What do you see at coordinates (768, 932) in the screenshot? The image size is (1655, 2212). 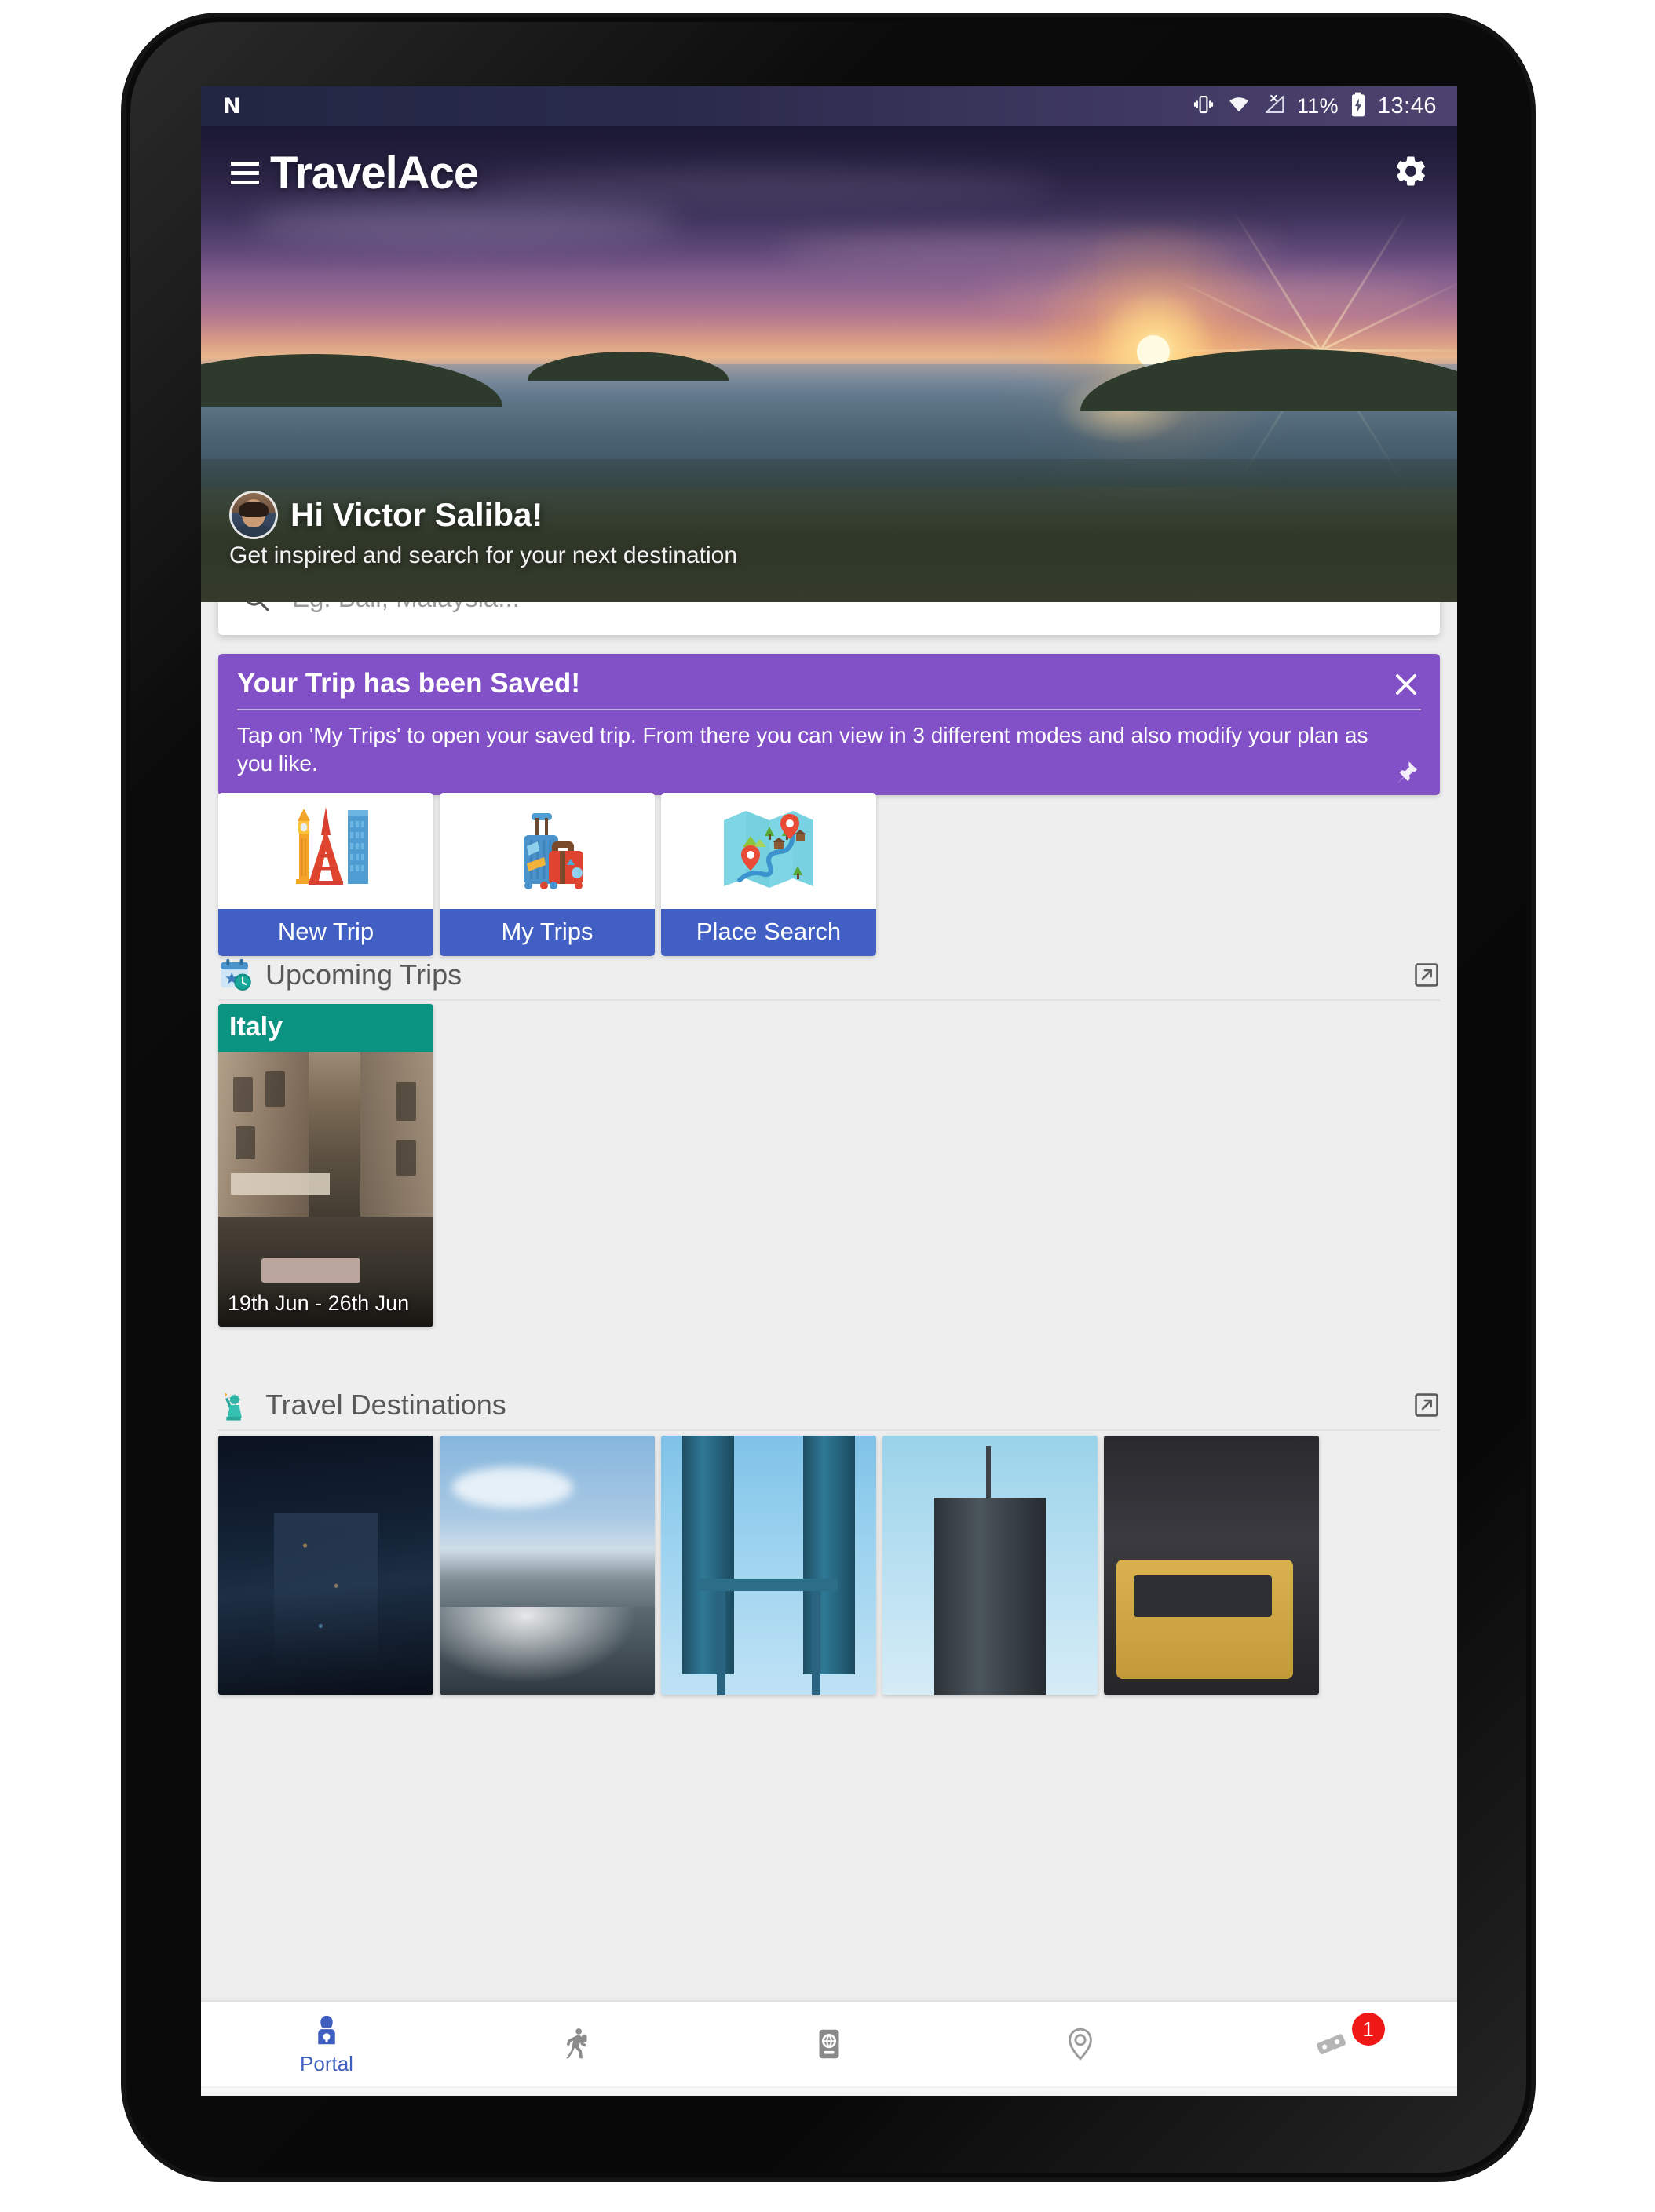 I see `place-search-label: Place Search` at bounding box center [768, 932].